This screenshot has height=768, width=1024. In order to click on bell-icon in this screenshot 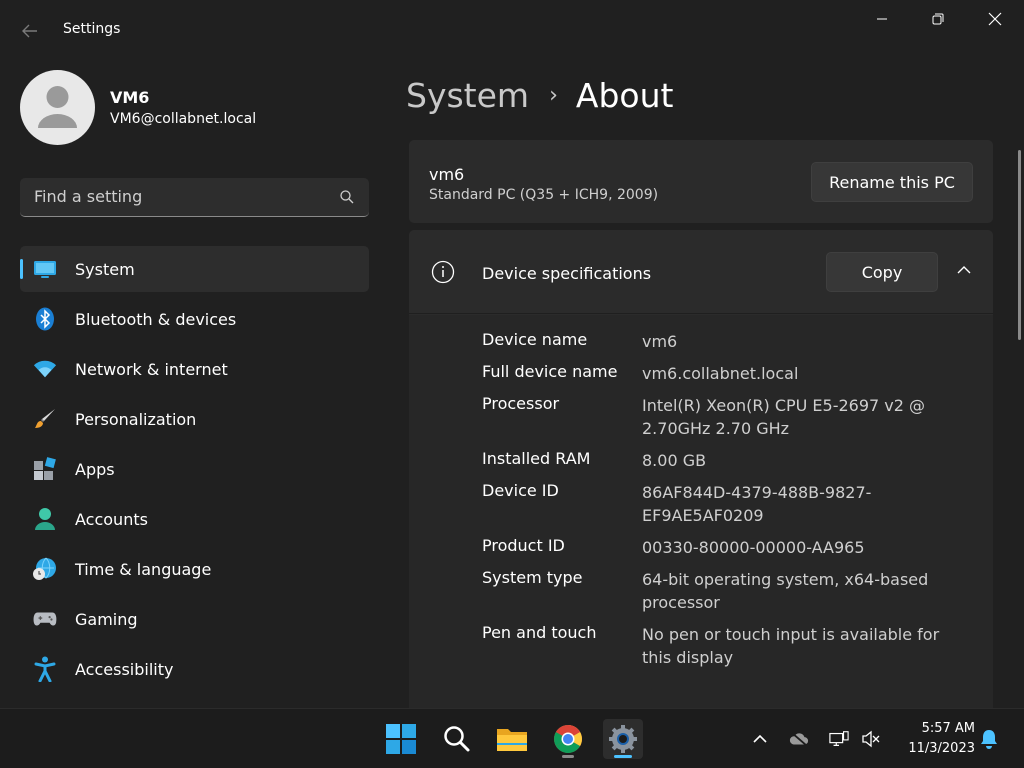, I will do `click(989, 739)`.